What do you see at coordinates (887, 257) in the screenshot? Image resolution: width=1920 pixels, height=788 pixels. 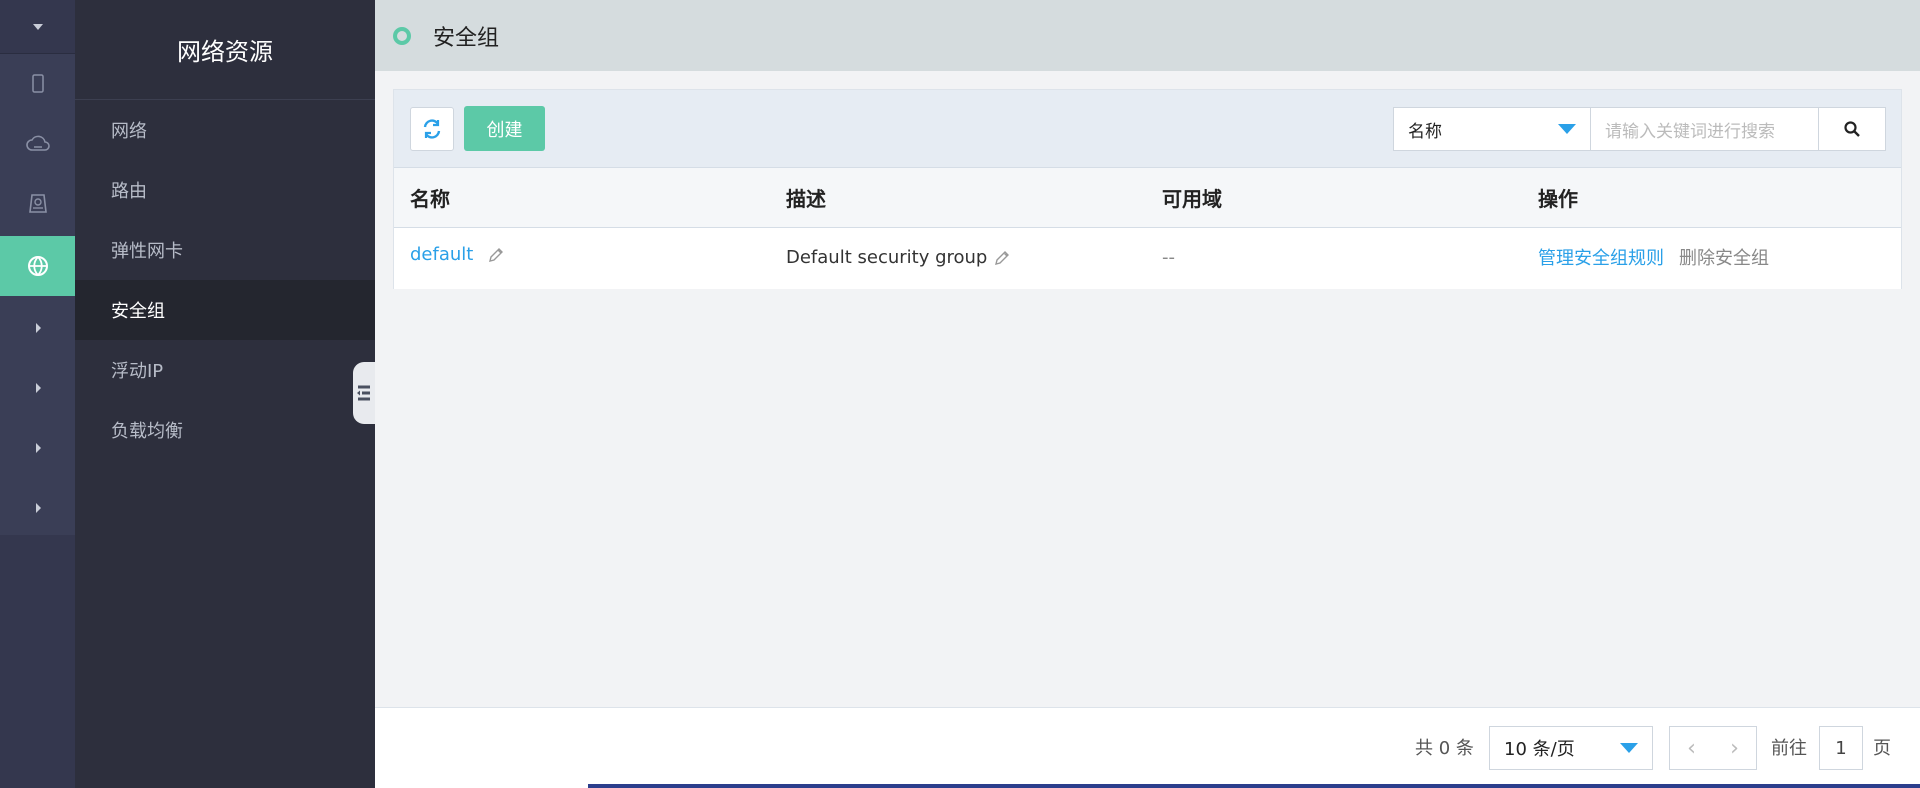 I see `description-text: Default security group` at bounding box center [887, 257].